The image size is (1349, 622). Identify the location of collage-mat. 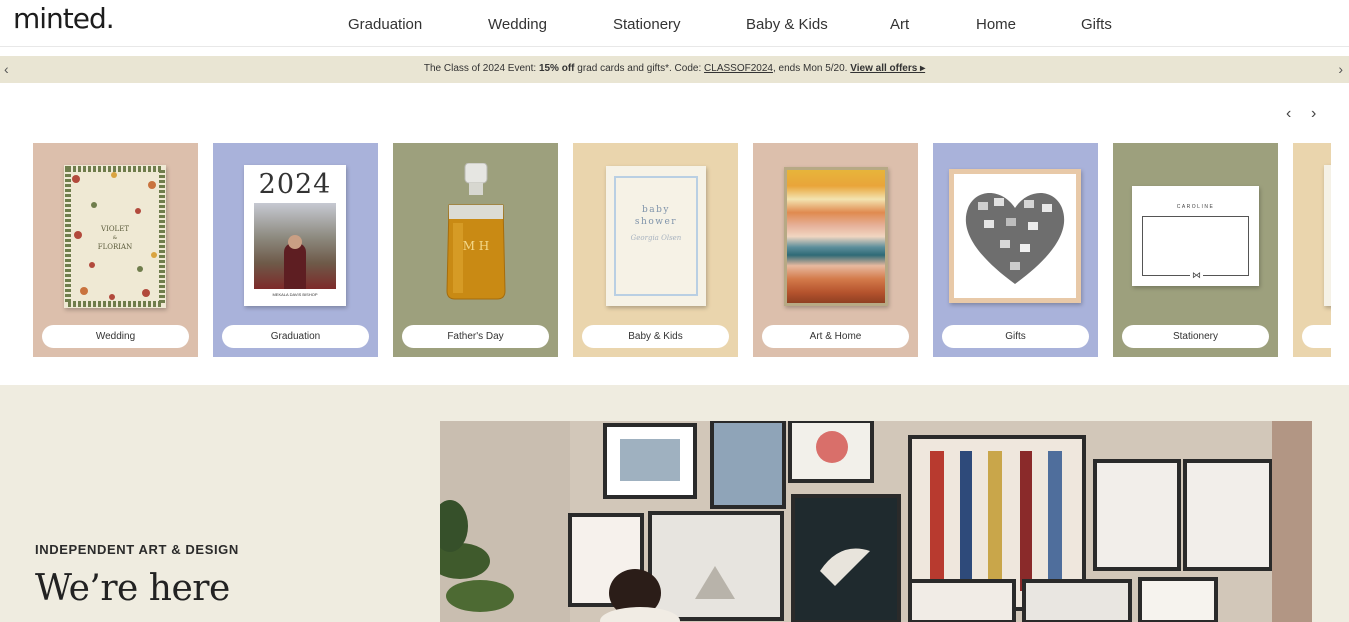
(1015, 236).